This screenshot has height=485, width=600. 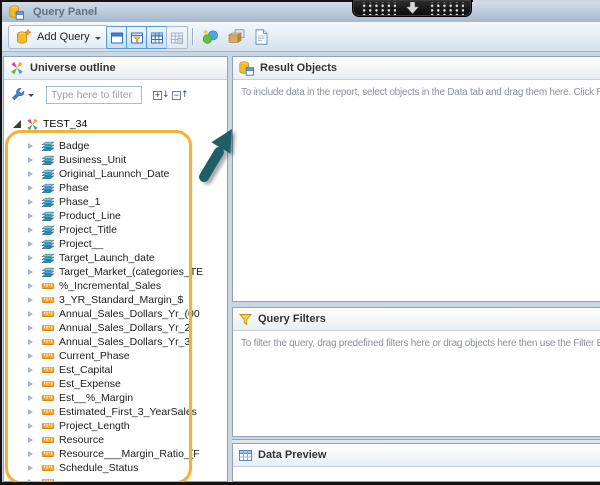 What do you see at coordinates (299, 68) in the screenshot?
I see `result-objects-title: Result Objects` at bounding box center [299, 68].